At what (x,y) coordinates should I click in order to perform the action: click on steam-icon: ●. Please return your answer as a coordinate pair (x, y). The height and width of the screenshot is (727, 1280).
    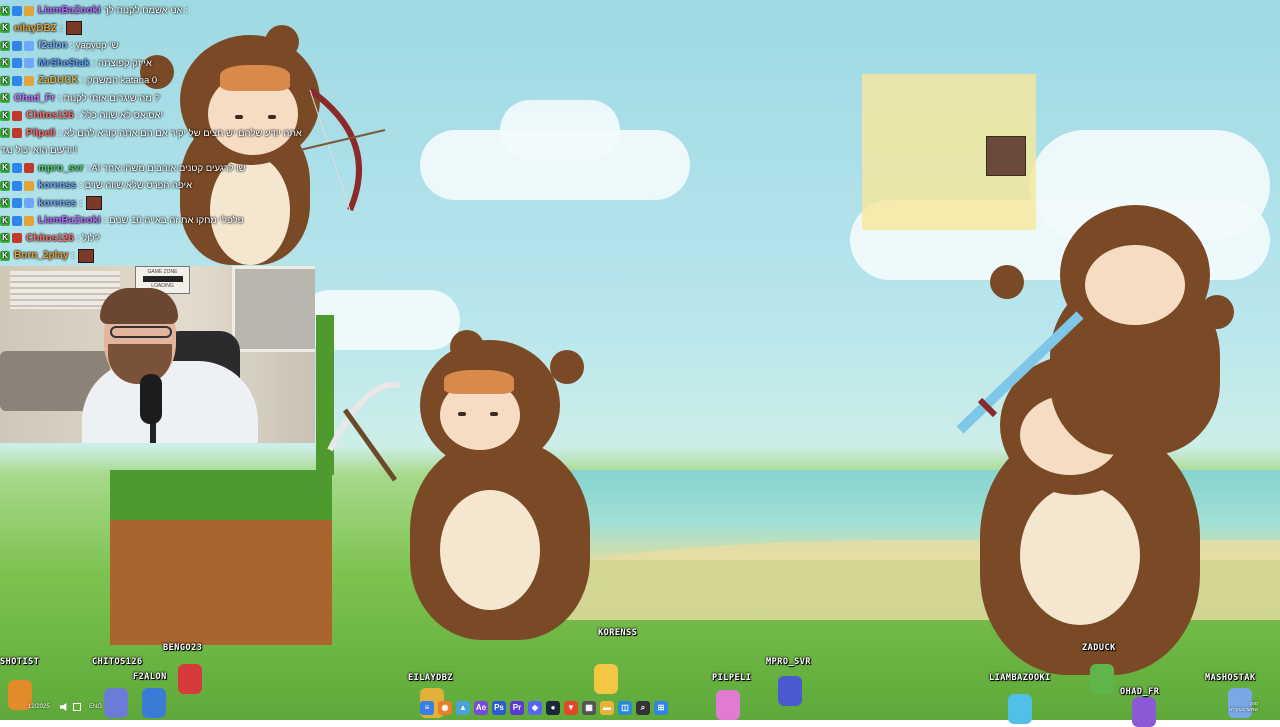
    Looking at the image, I should click on (553, 708).